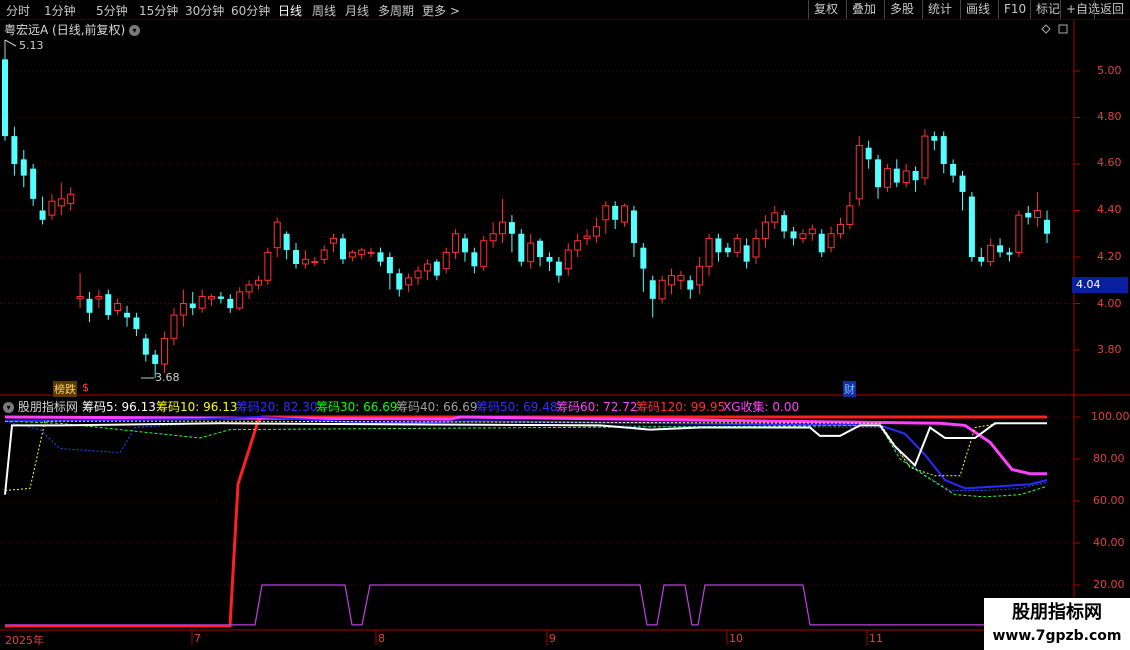  Describe the element at coordinates (1109, 209) in the screenshot. I see `price-tick: 4.40` at that location.